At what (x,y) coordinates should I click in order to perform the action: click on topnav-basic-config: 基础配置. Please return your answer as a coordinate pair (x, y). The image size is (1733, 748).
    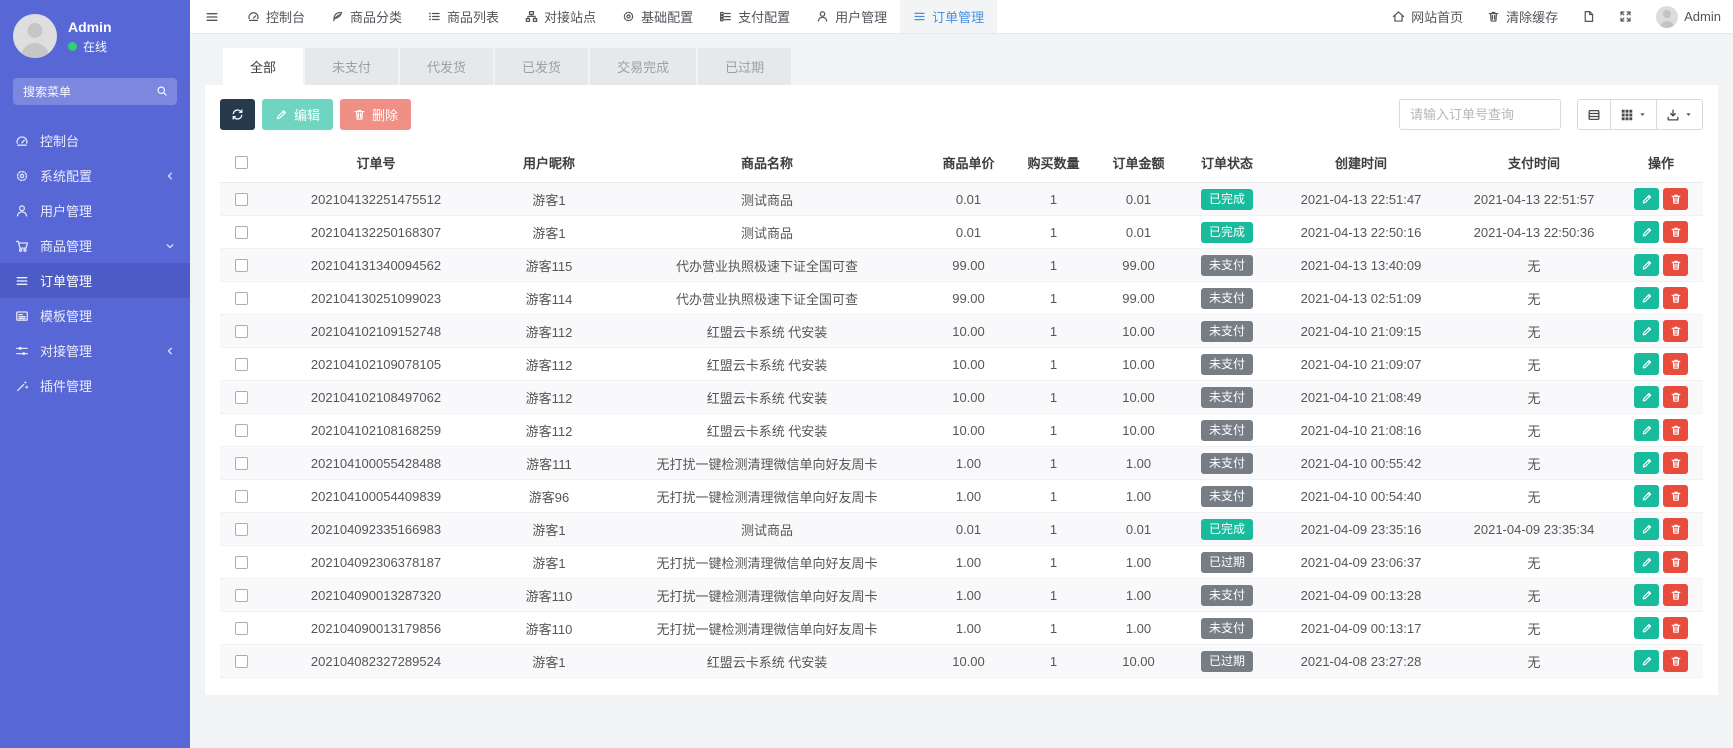
    Looking at the image, I should click on (657, 16).